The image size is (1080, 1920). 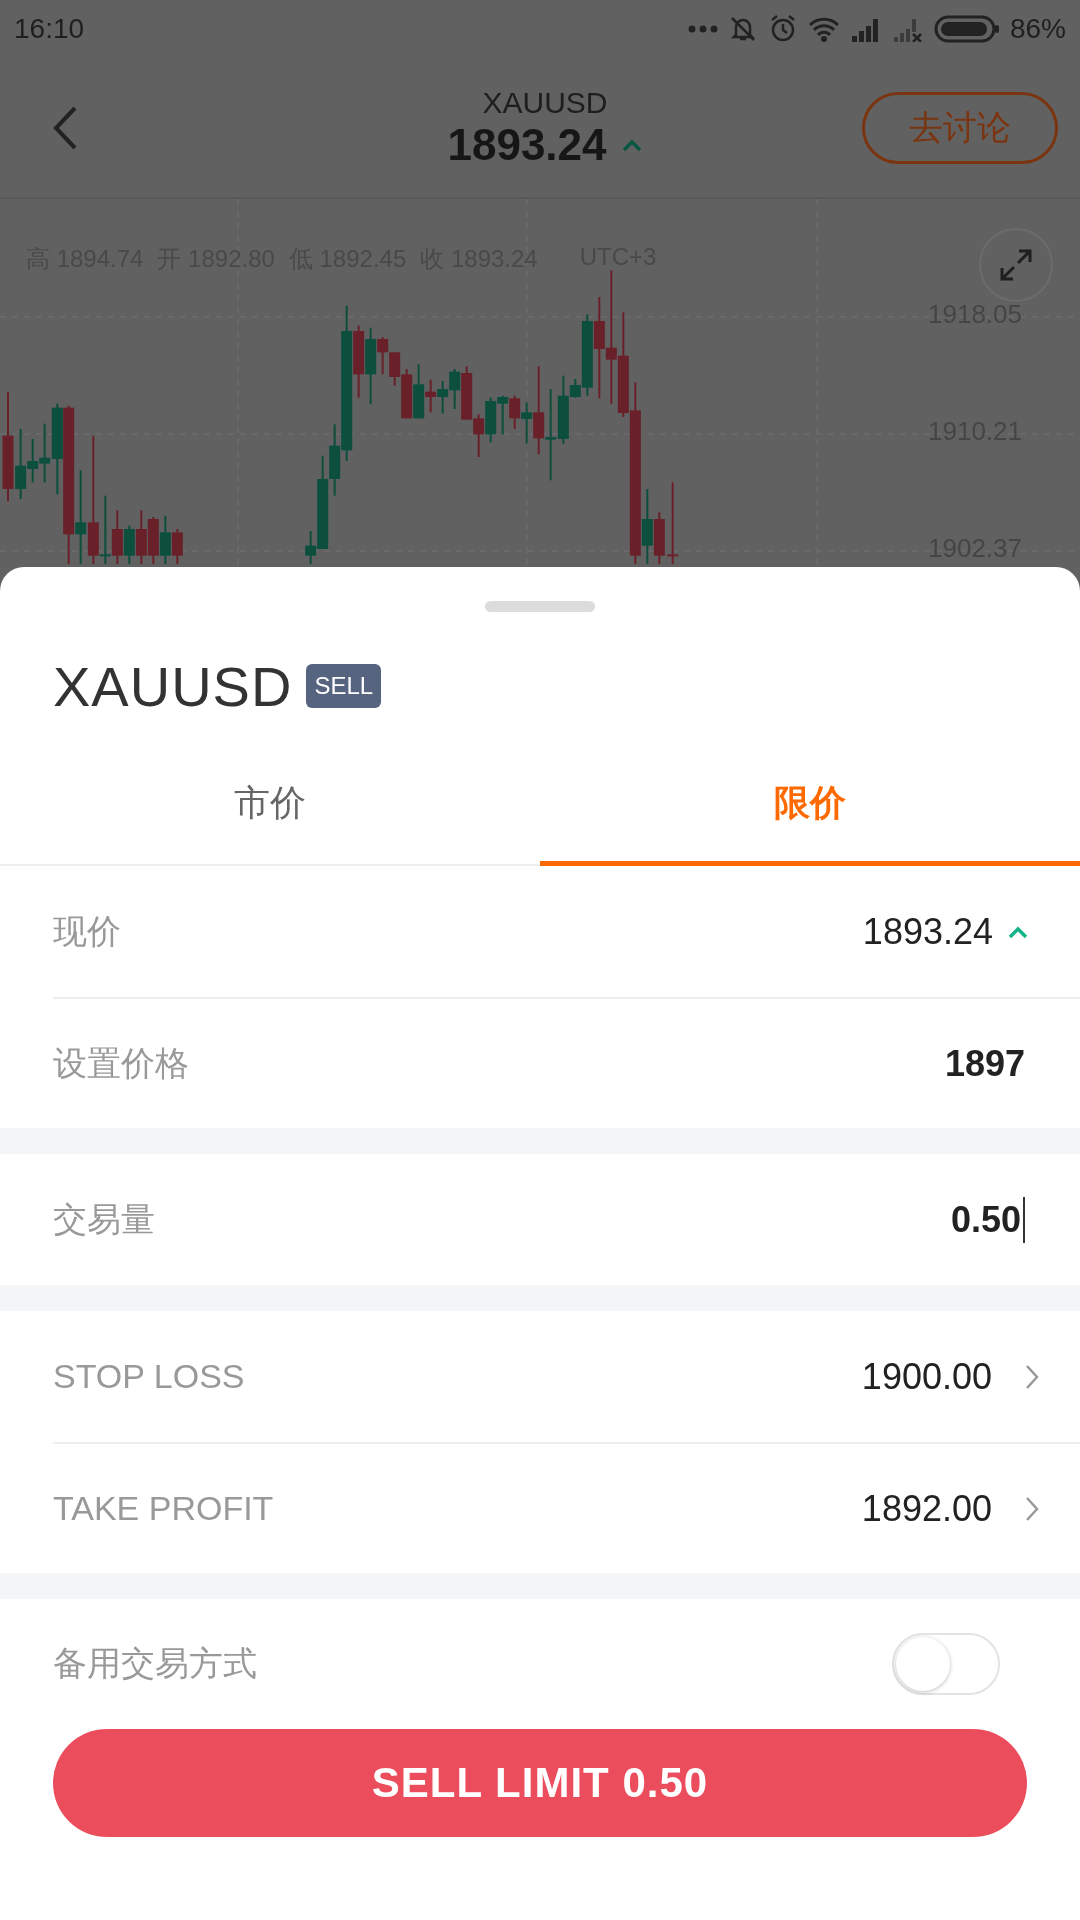 What do you see at coordinates (540, 606) in the screenshot?
I see `drag-handle` at bounding box center [540, 606].